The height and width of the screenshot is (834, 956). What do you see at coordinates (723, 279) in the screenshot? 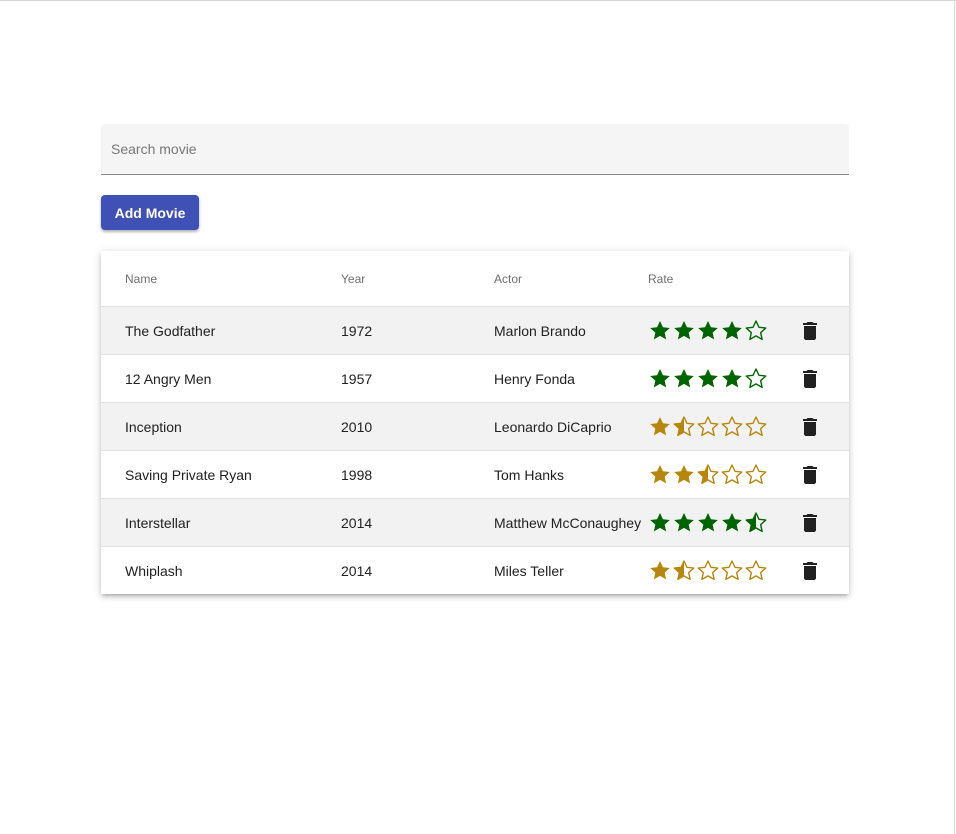
I see `header-rate: Rate` at bounding box center [723, 279].